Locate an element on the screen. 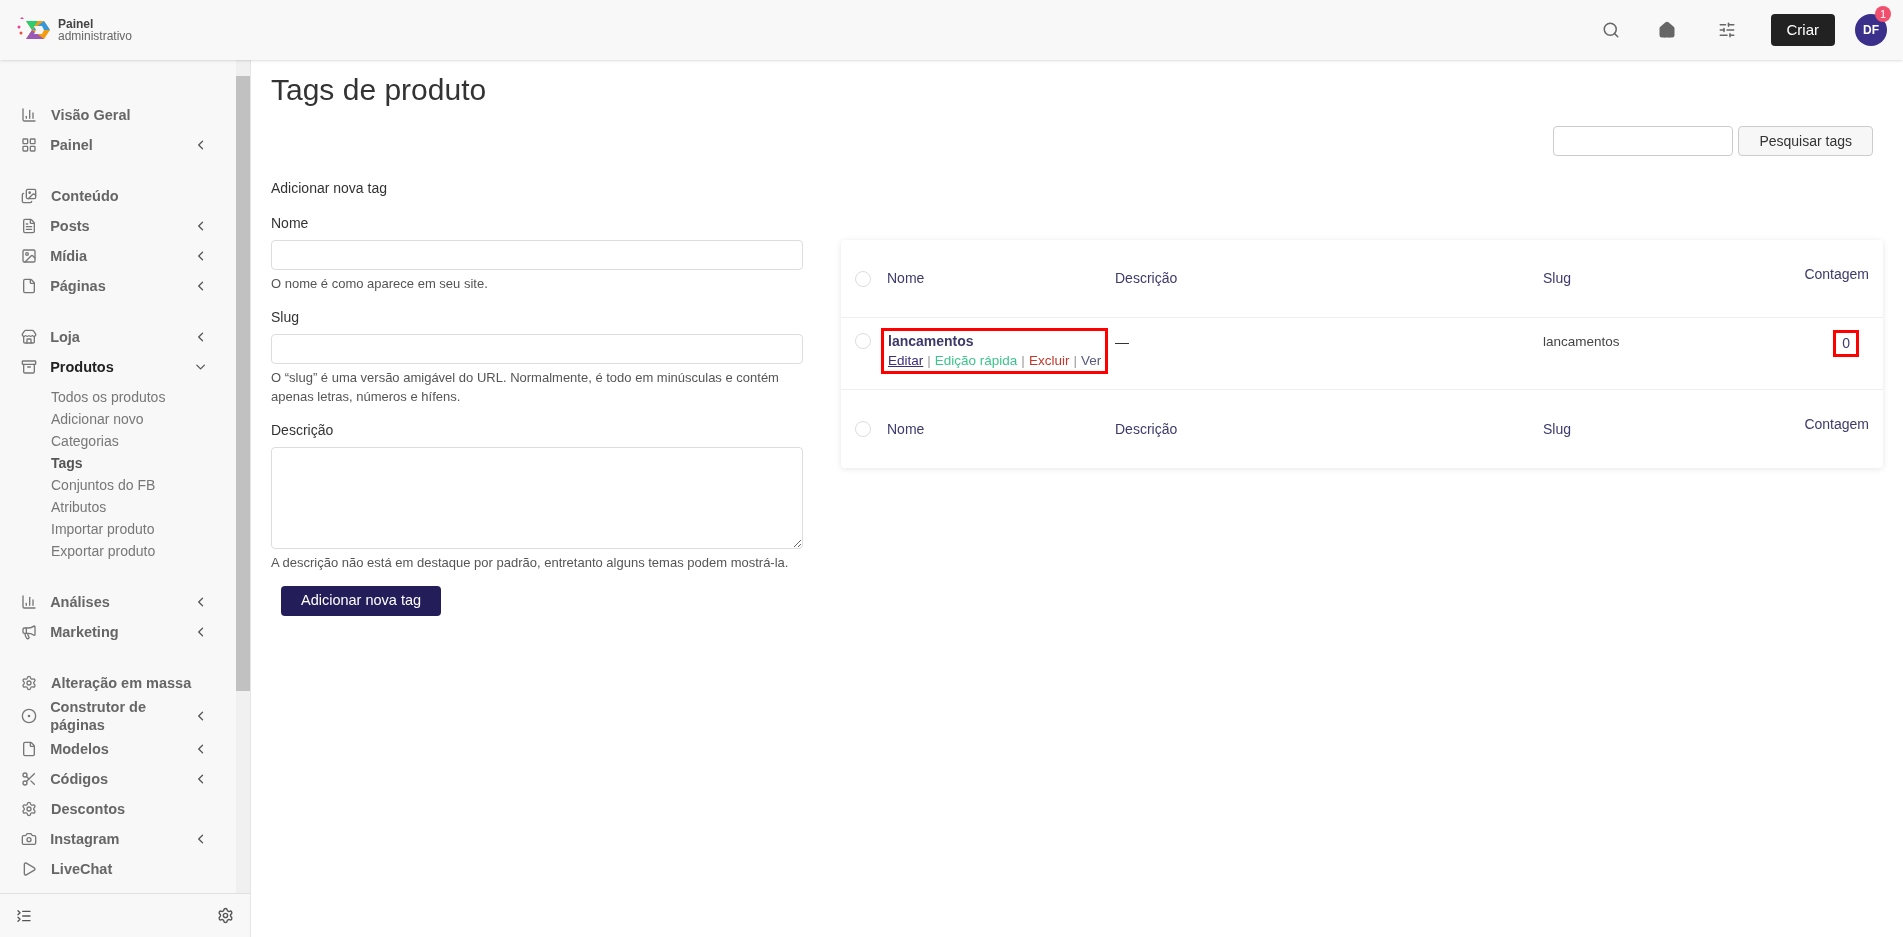 This screenshot has width=1903, height=937. submenu-item: Categorias is located at coordinates (143, 441).